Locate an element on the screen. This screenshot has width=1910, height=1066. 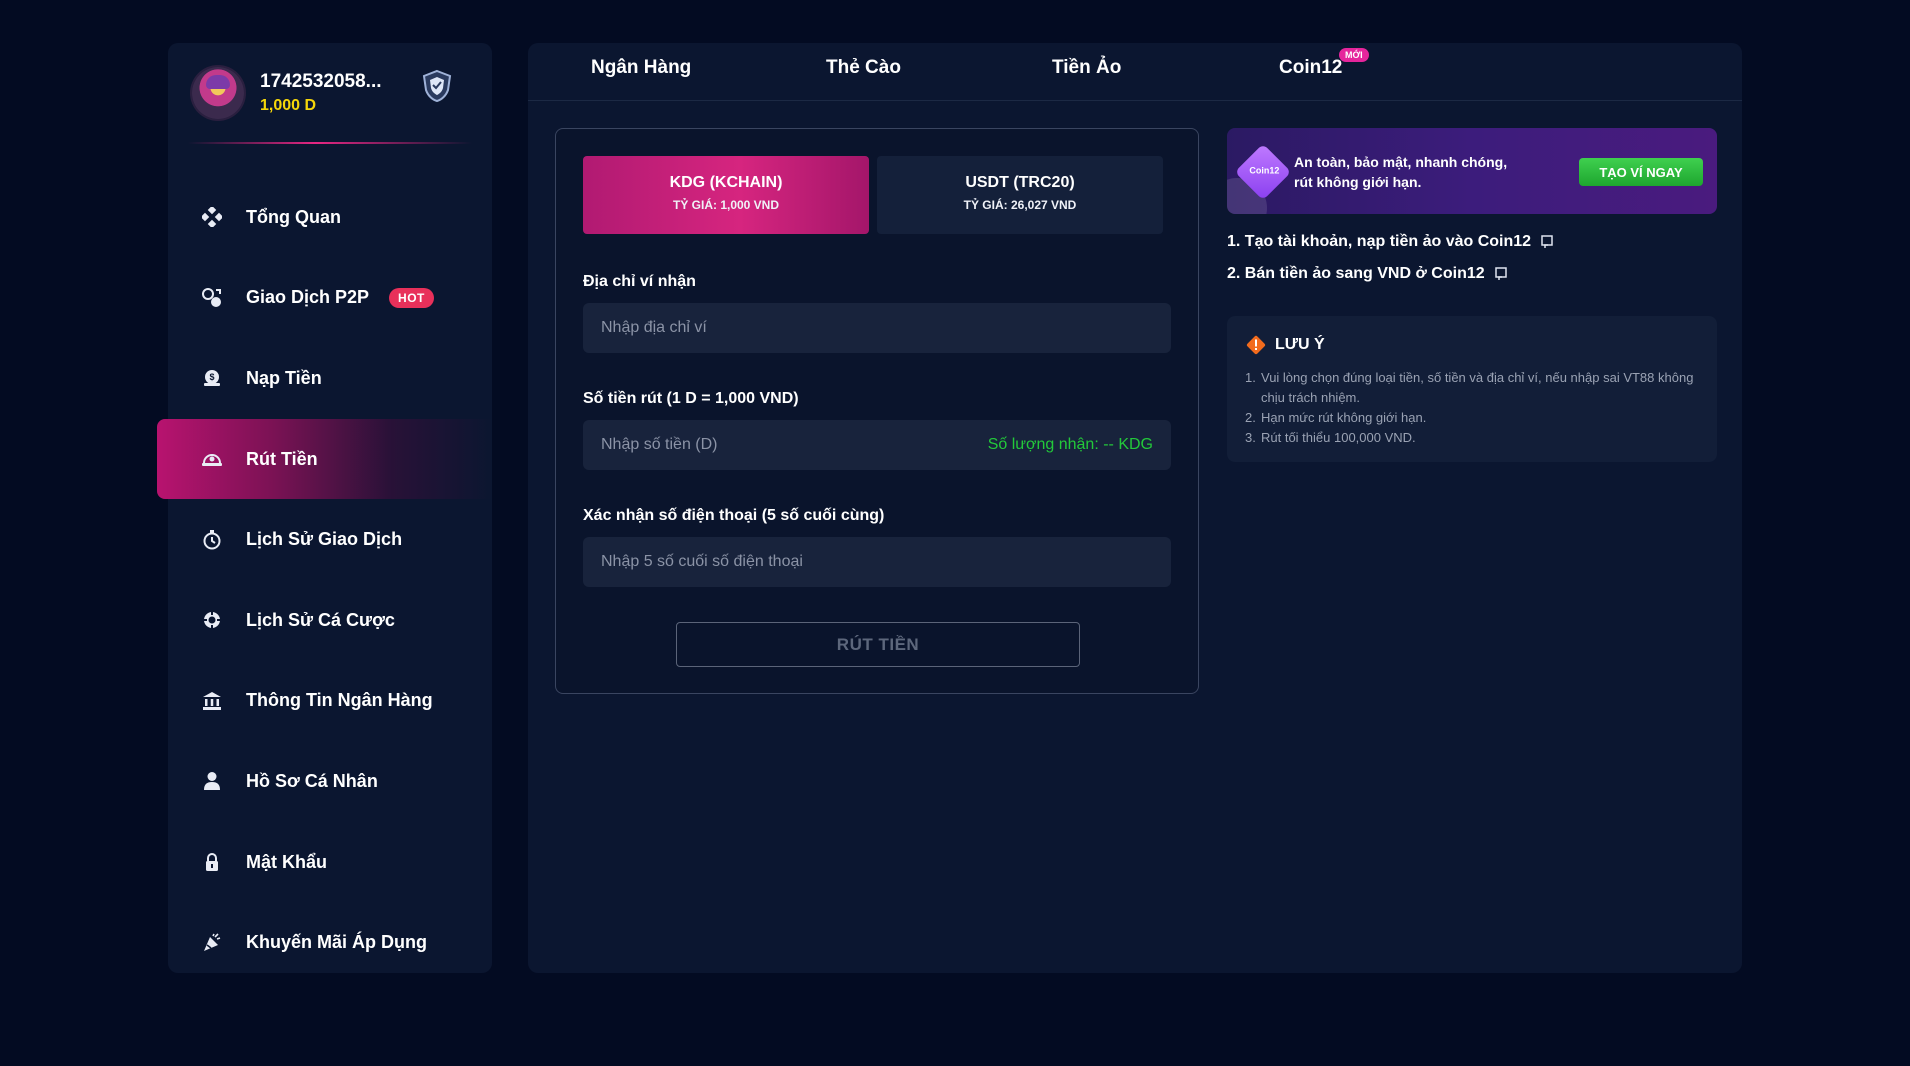
sidebar-item-withdraw: Rút Tiền is located at coordinates (324, 459).